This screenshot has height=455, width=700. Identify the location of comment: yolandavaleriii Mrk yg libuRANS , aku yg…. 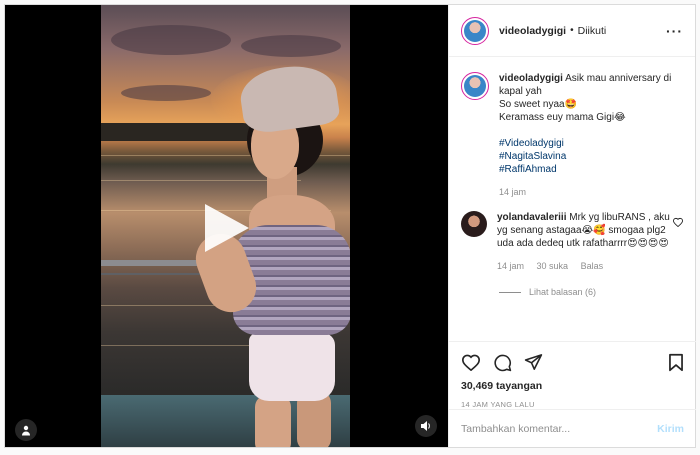
(572, 242).